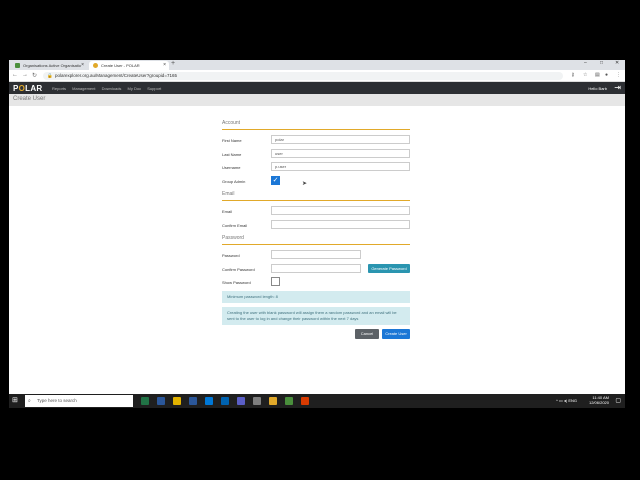 The height and width of the screenshot is (480, 640). Describe the element at coordinates (601, 63) in the screenshot. I see `maximize-icon: □` at that location.